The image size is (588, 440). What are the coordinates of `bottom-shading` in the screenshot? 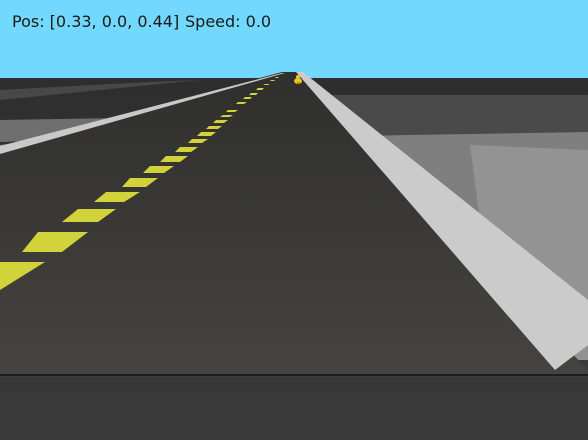 It's located at (294, 387).